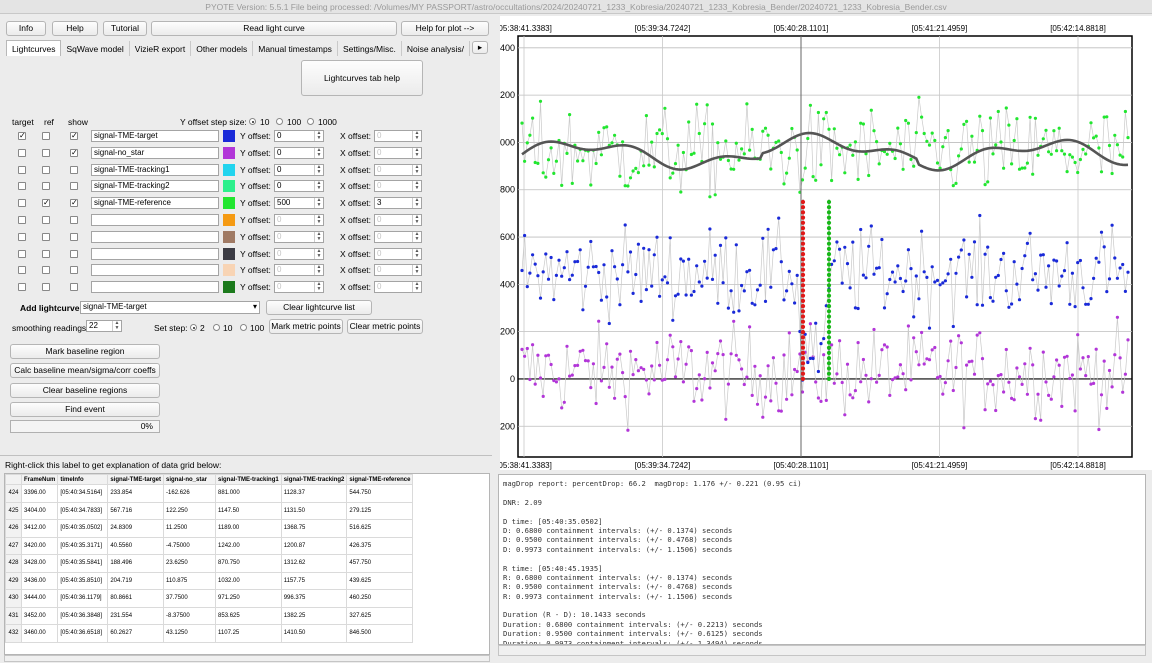 This screenshot has height=663, width=1152. Describe the element at coordinates (306, 326) in the screenshot. I see `mark-metric-points-button: Mark metric points` at that location.